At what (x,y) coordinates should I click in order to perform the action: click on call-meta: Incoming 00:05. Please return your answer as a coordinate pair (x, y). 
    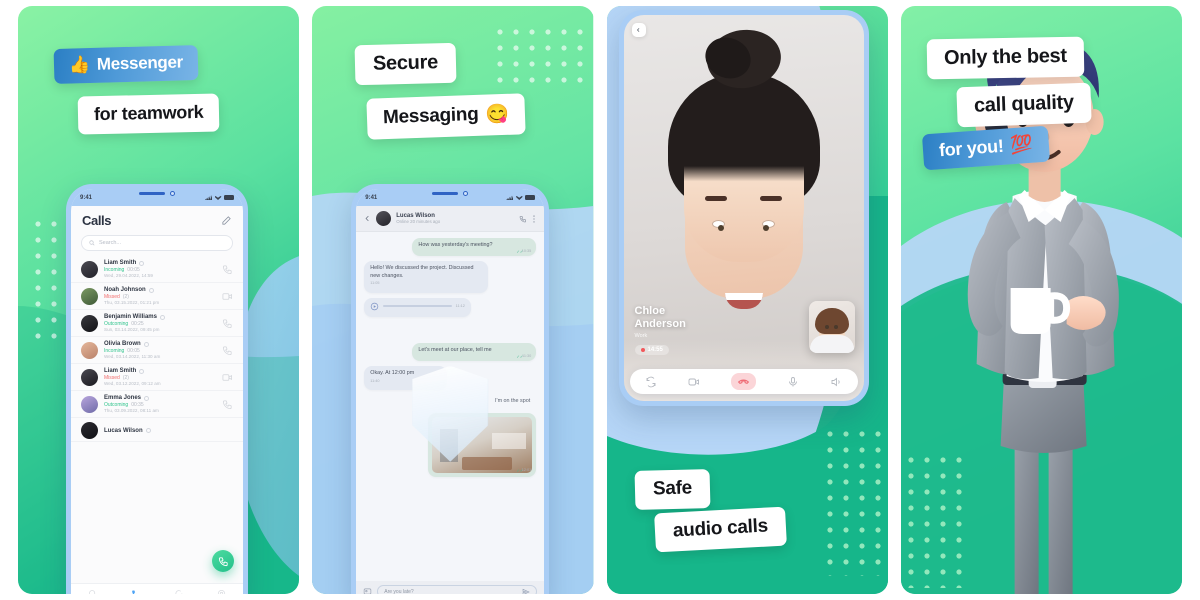
    Looking at the image, I should click on (160, 270).